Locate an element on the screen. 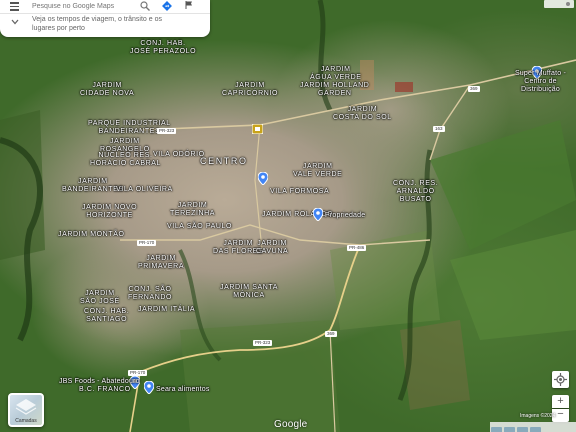 This screenshot has height=432, width=576. label-jardim-primavera: JARDIM PRIMAVERA is located at coordinates (161, 262).